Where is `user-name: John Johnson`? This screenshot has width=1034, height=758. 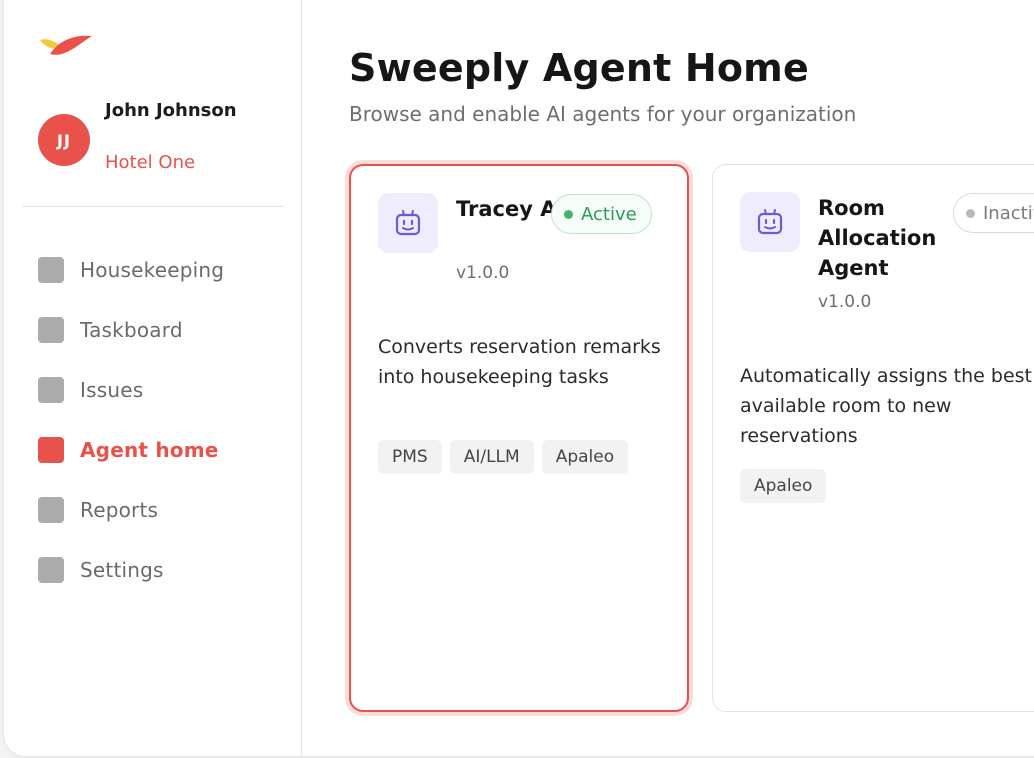
user-name: John Johnson is located at coordinates (171, 110).